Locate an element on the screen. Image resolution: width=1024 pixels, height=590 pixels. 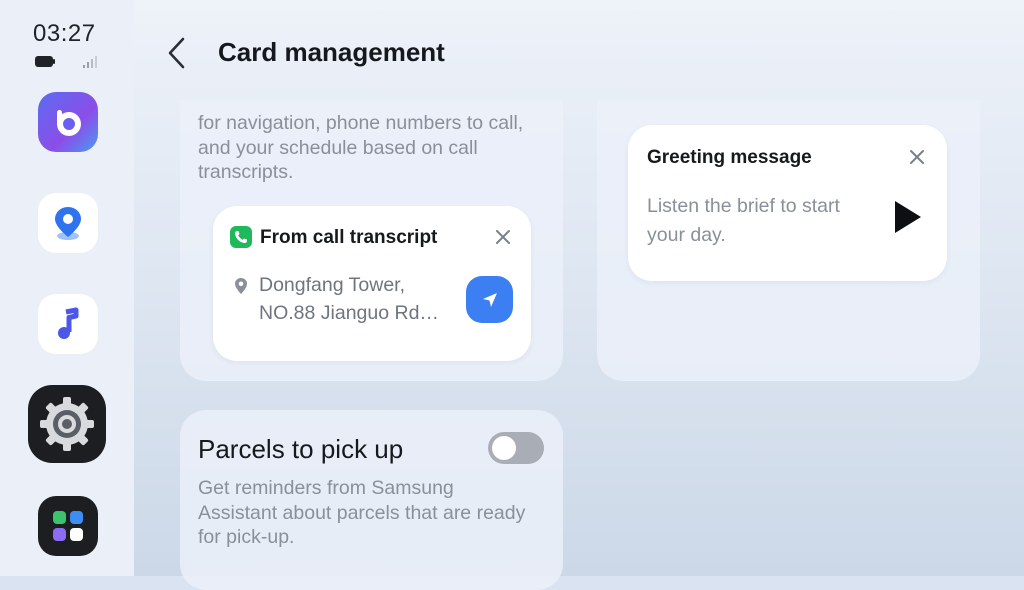
page-title: Card management is located at coordinates (331, 52).